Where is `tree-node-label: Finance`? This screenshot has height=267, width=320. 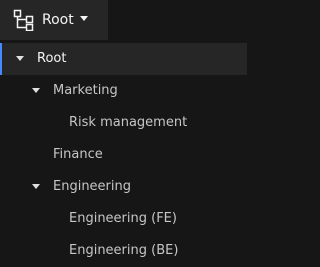 tree-node-label: Finance is located at coordinates (78, 154).